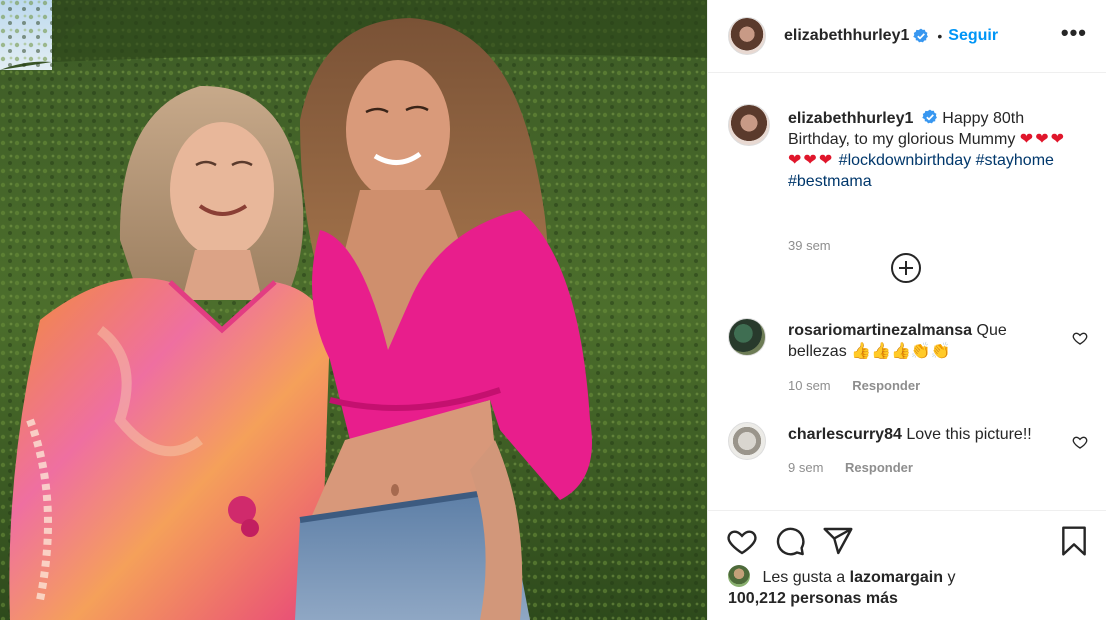 This screenshot has width=1106, height=620. What do you see at coordinates (790, 541) in the screenshot?
I see `comment-icon` at bounding box center [790, 541].